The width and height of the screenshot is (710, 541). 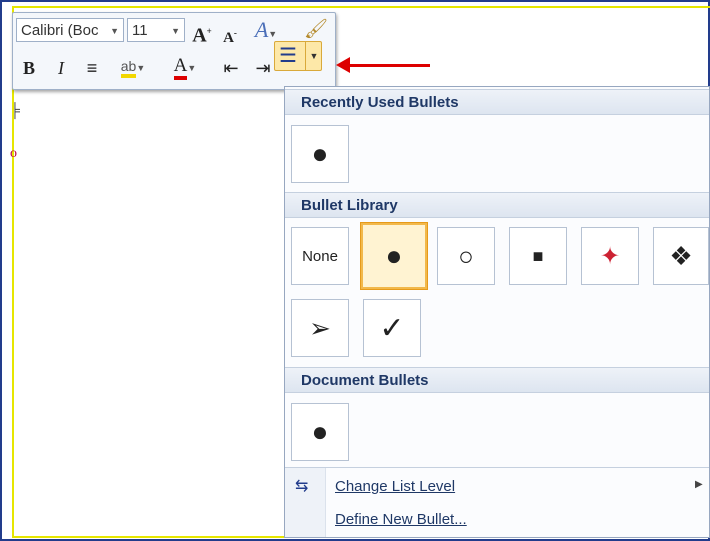 What do you see at coordinates (133, 66) in the screenshot?
I see `highlight-icon: ab▼` at bounding box center [133, 66].